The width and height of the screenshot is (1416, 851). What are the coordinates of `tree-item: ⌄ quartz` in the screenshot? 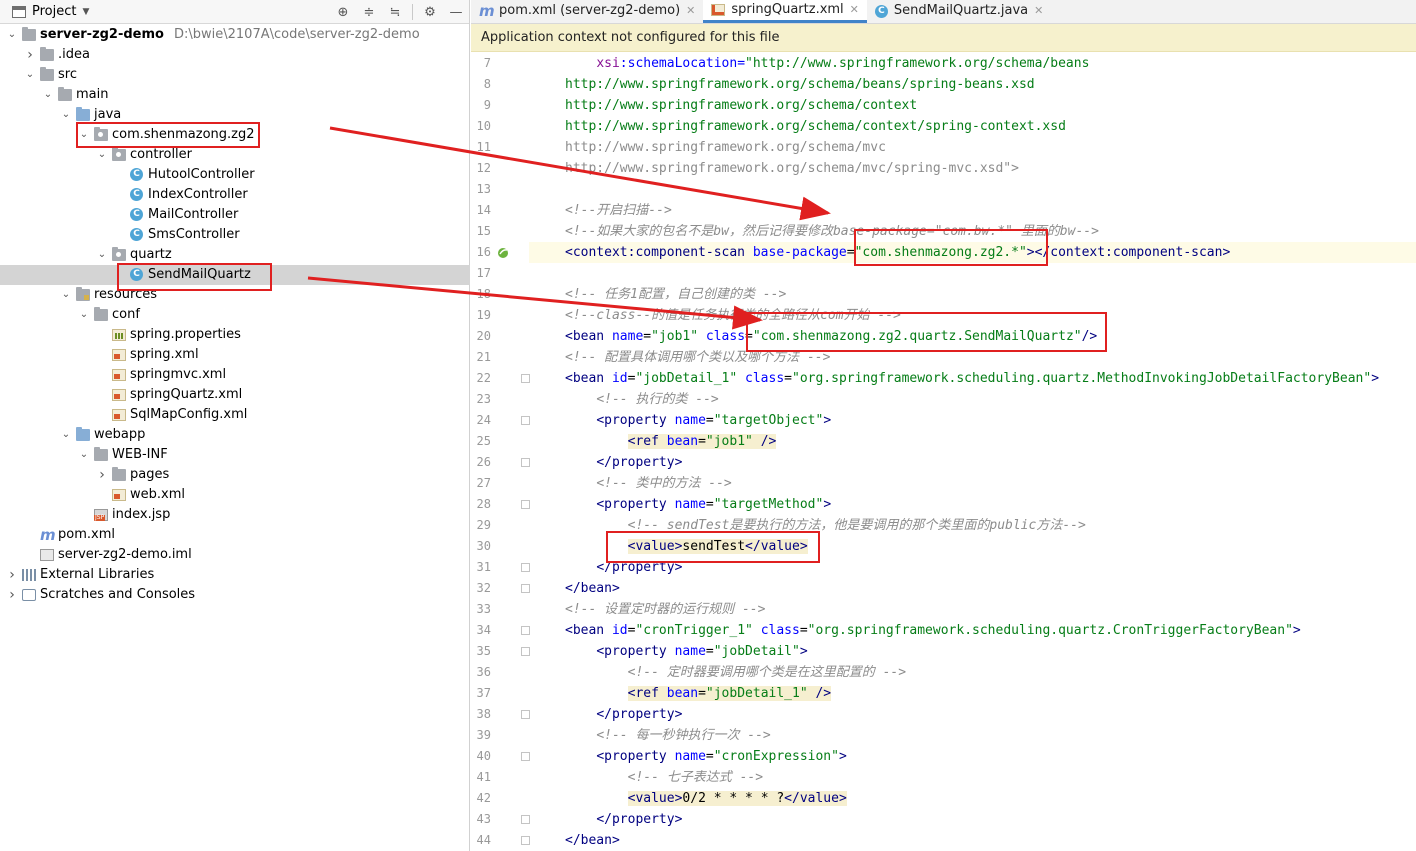 It's located at (235, 255).